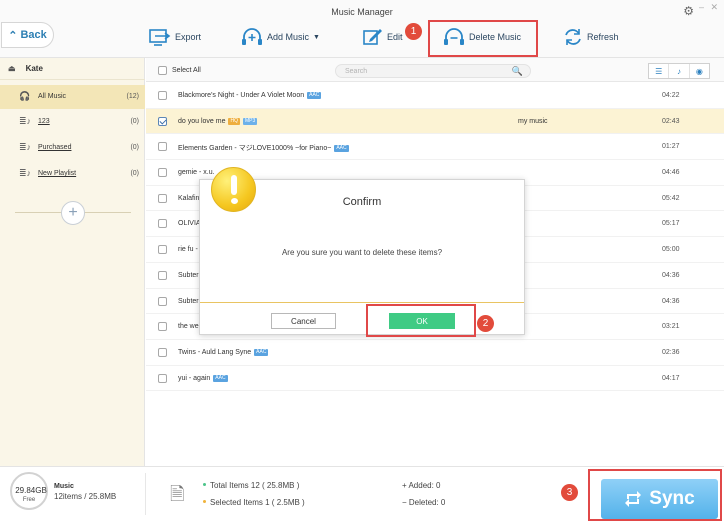 The image size is (724, 522). I want to click on sidebar-item-new-playlist: ≣♪ New Playlist (0), so click(72, 174).